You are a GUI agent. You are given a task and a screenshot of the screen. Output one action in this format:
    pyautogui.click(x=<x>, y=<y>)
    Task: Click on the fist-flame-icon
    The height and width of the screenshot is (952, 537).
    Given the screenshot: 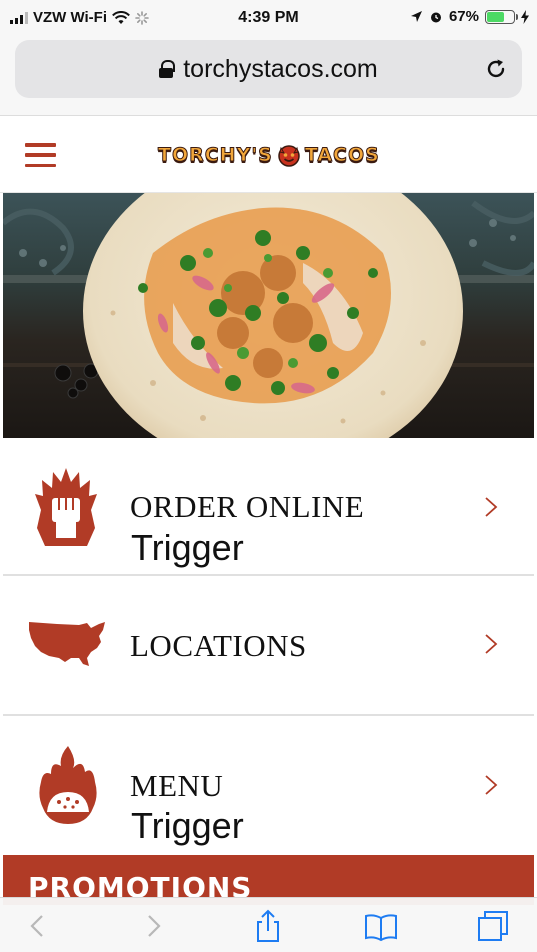 What is the action you would take?
    pyautogui.click(x=66, y=507)
    